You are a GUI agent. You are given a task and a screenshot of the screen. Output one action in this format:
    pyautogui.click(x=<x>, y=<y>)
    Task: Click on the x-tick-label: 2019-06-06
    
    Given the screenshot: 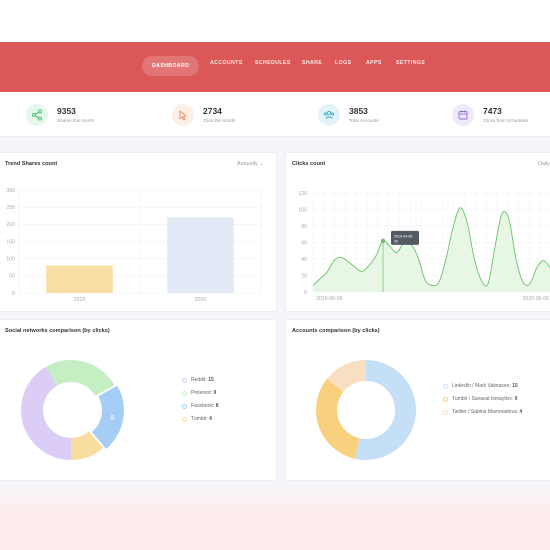 What is the action you would take?
    pyautogui.click(x=329, y=299)
    